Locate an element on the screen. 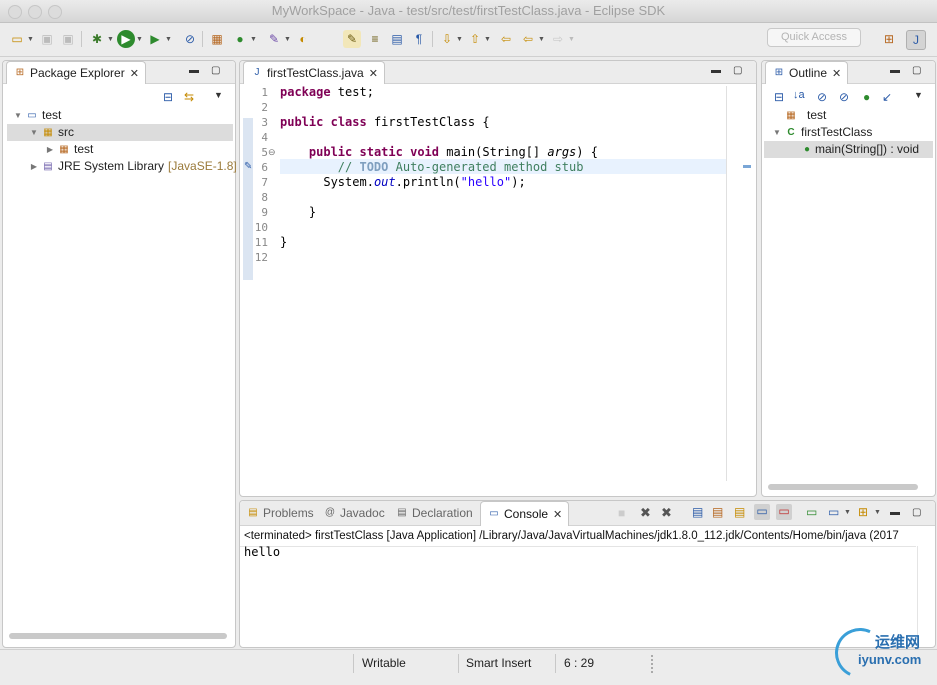 This screenshot has height=685, width=937. forward-dropdown-icon: ▼ is located at coordinates (571, 39).